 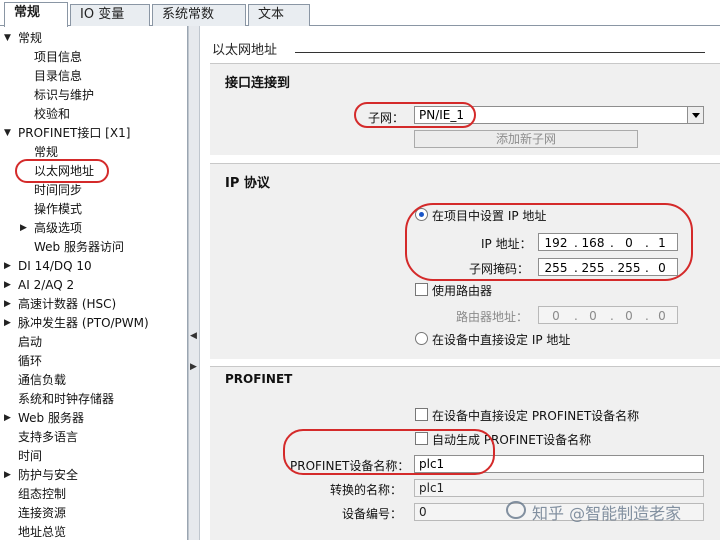 I want to click on chevron-down-icon, so click(x=695, y=115).